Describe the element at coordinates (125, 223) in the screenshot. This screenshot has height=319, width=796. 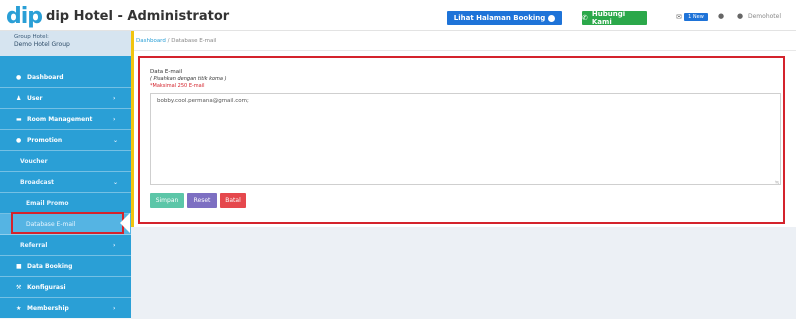
I see `active-pointer` at that location.